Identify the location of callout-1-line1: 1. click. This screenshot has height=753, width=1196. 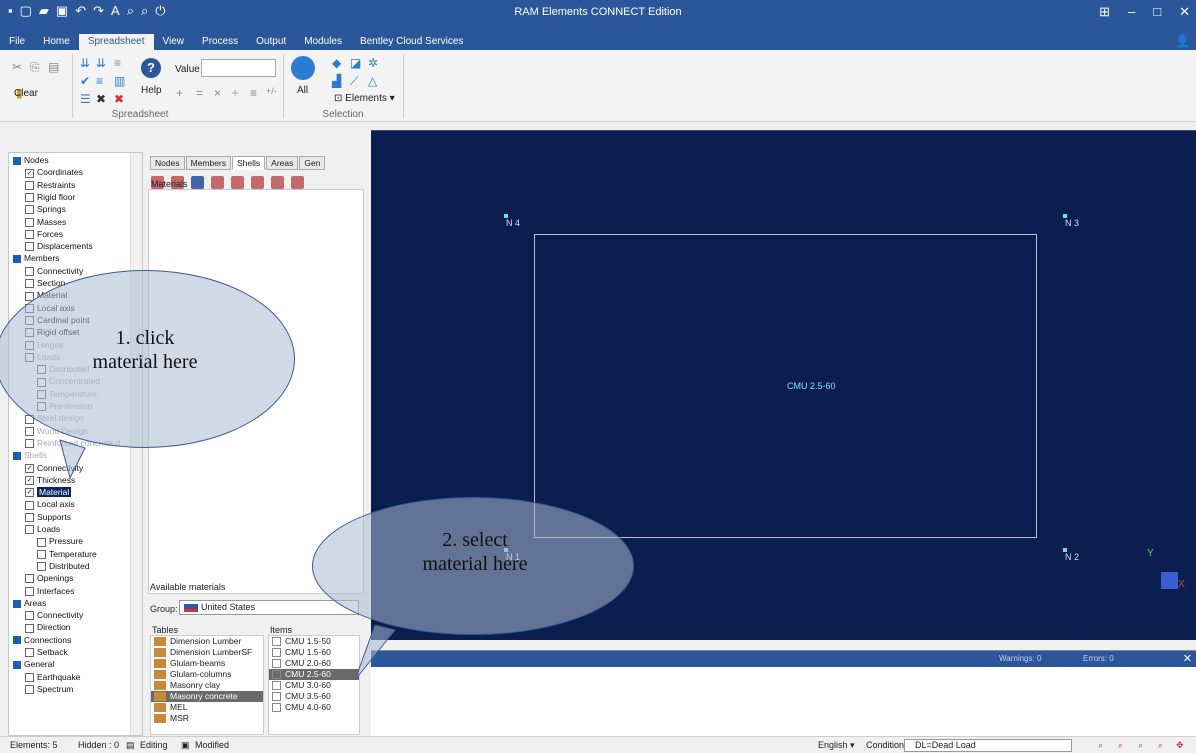
(145, 338).